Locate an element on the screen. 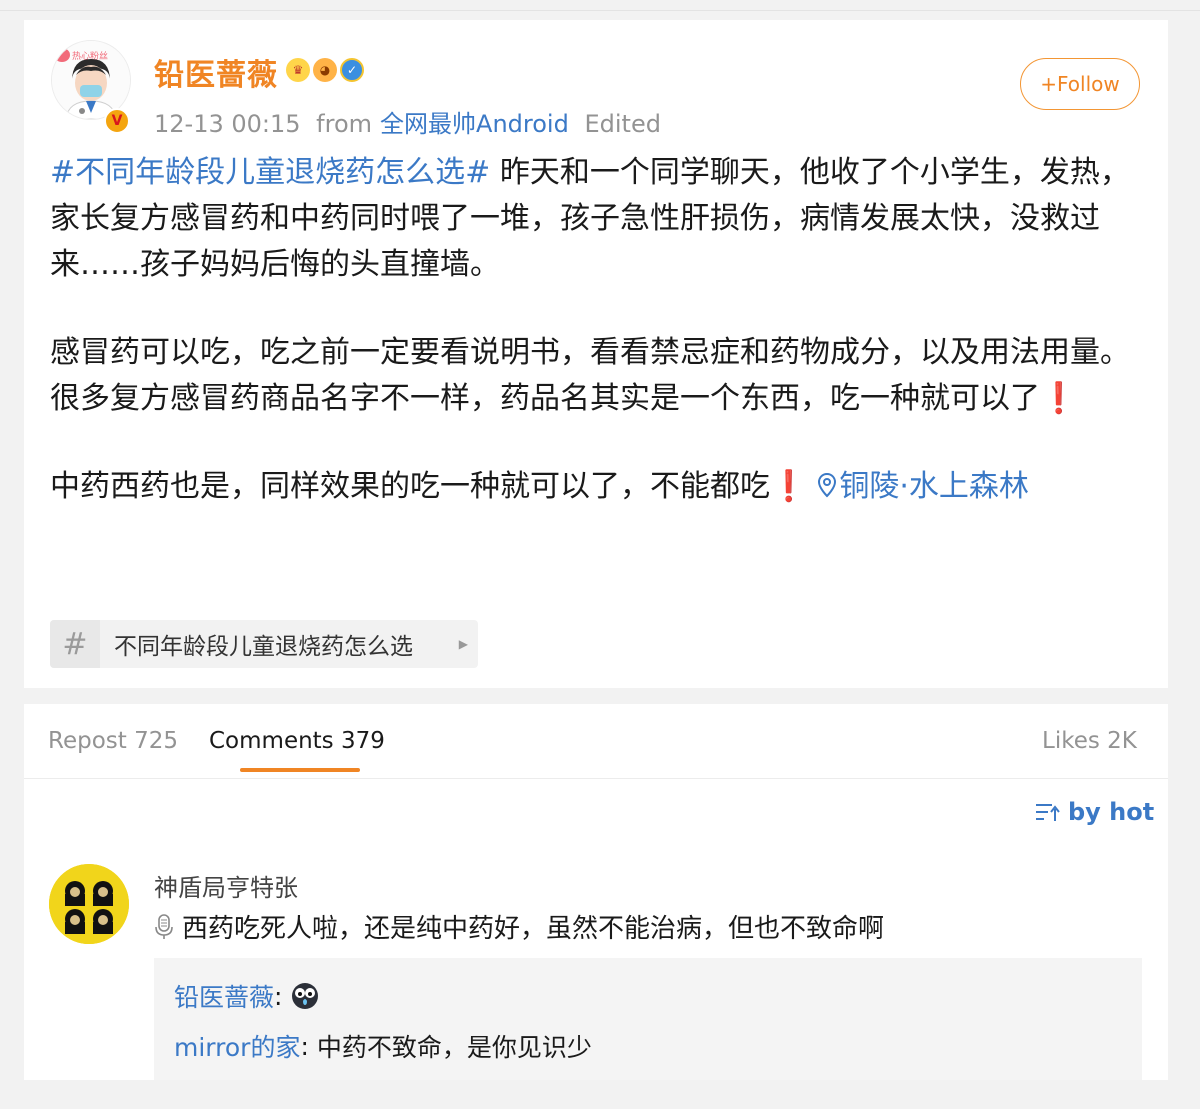 The image size is (1200, 1109). interaction-tabs: Repost 725 Comments 379 Likes 2K is located at coordinates (596, 741).